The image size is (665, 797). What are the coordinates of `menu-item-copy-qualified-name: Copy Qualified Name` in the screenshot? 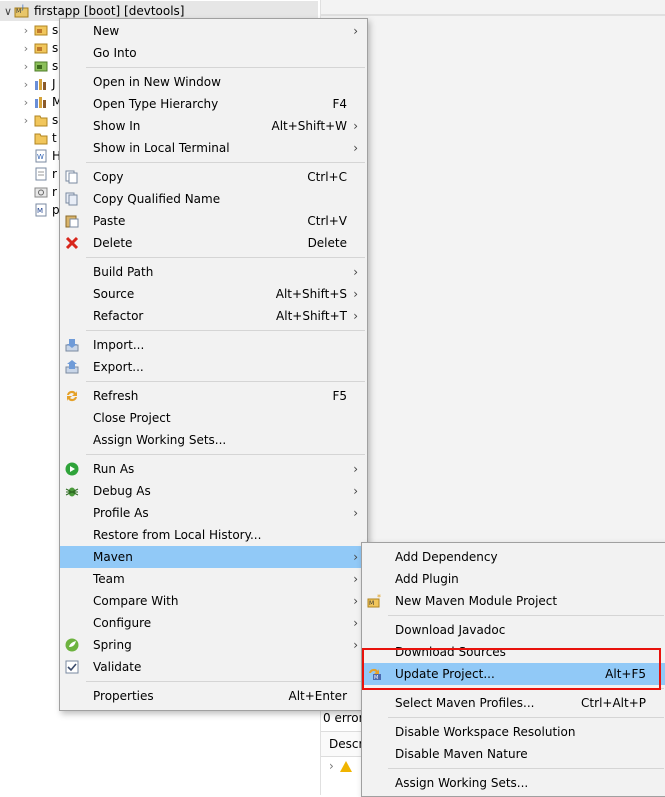 It's located at (213, 199).